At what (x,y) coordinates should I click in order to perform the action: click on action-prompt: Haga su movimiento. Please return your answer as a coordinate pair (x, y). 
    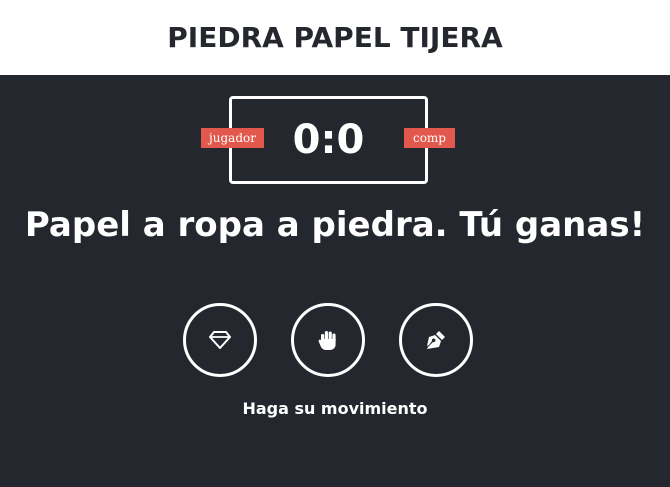
    Looking at the image, I should click on (335, 408).